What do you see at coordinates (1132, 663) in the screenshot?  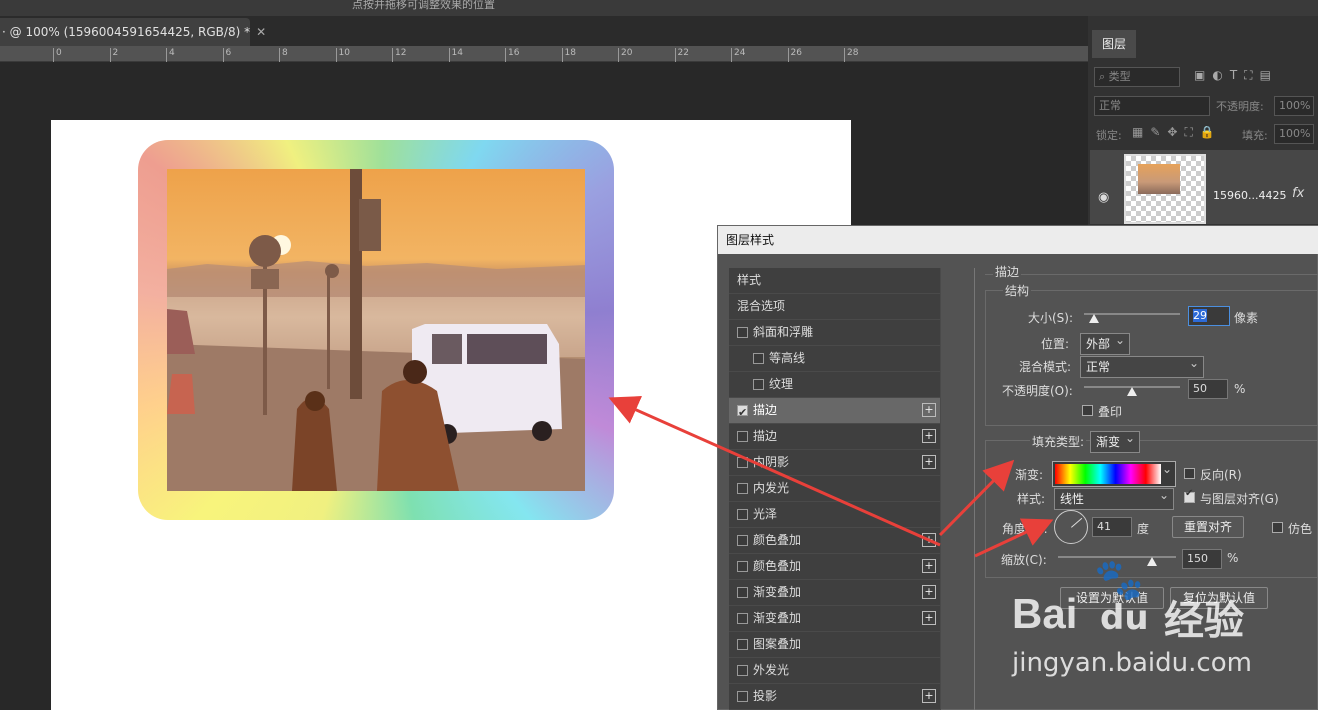 I see `watermark-url: jingyan.baidu.com` at bounding box center [1132, 663].